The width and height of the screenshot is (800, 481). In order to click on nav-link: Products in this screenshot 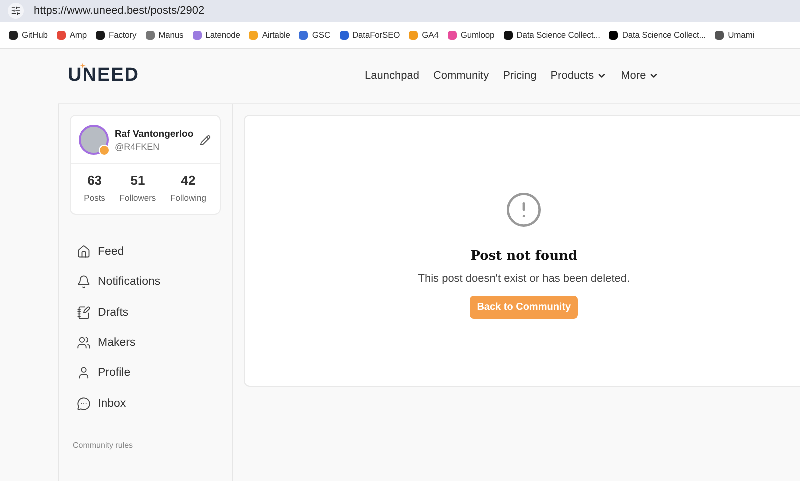, I will do `click(579, 76)`.